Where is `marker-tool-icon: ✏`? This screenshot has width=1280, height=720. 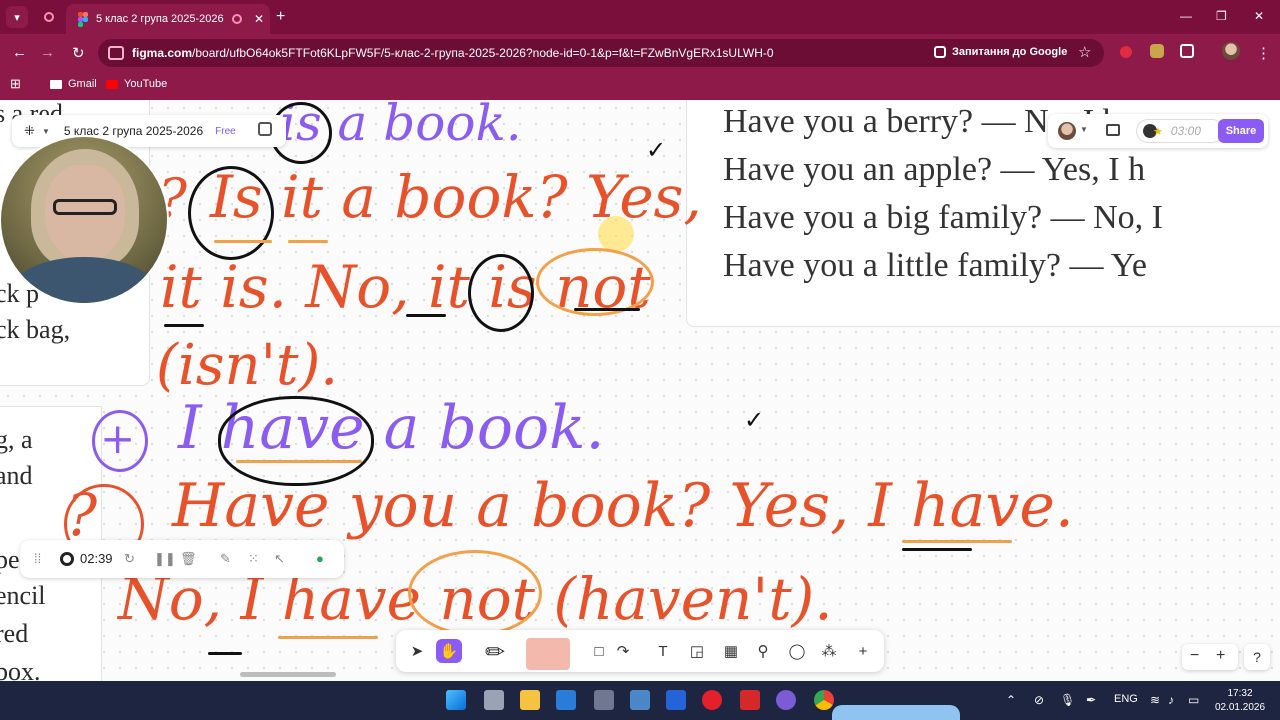
marker-tool-icon: ✏ is located at coordinates (495, 652).